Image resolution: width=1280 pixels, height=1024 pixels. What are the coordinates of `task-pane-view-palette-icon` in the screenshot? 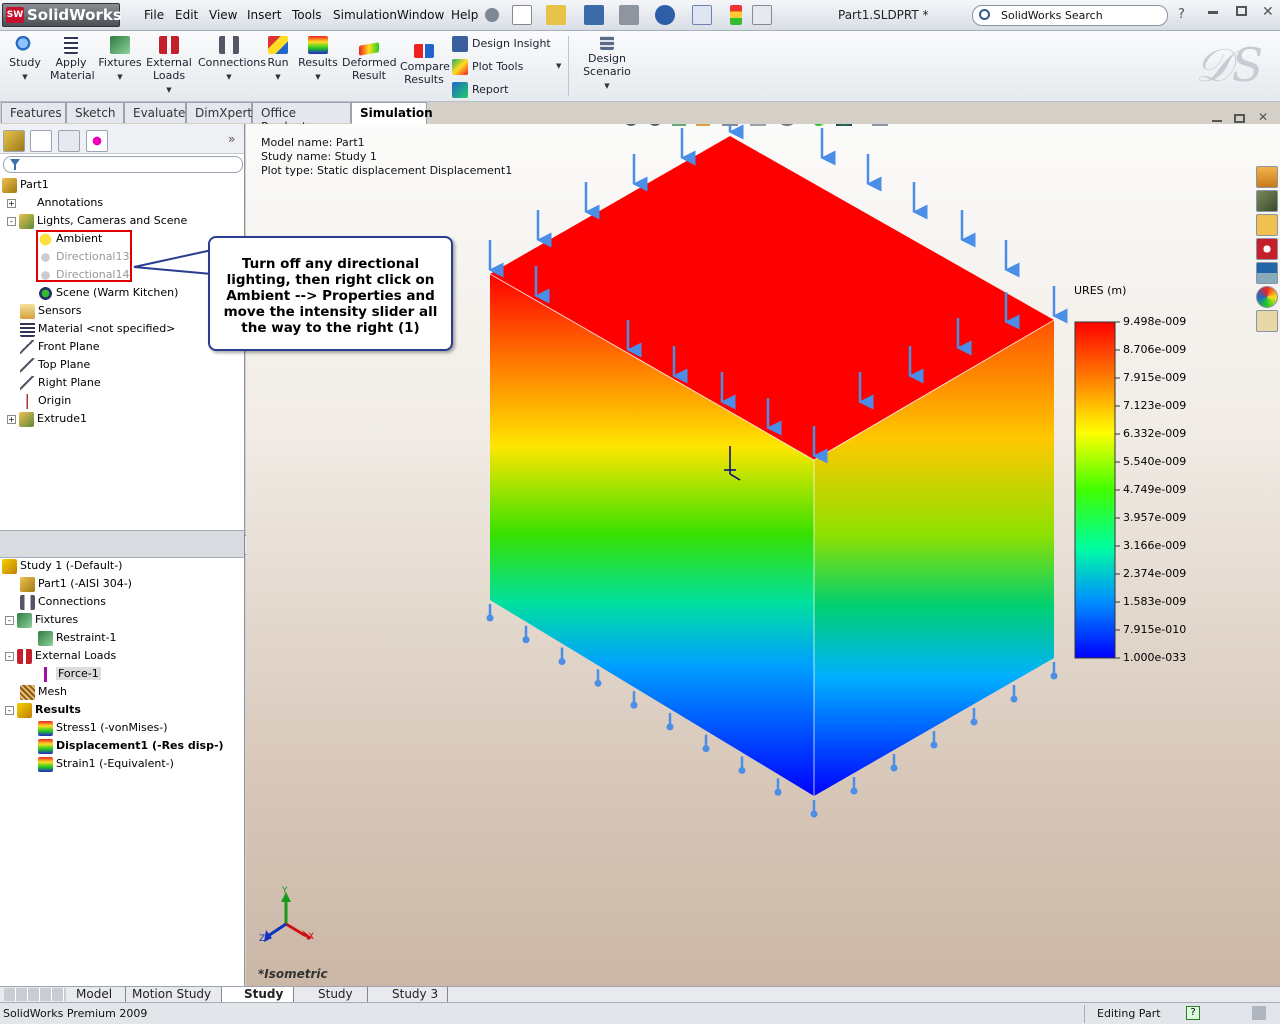 It's located at (1267, 273).